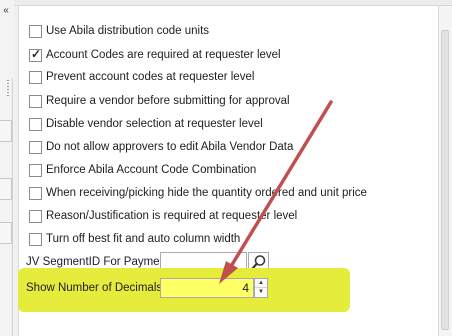  I want to click on arrow-annotation, so click(276, 192).